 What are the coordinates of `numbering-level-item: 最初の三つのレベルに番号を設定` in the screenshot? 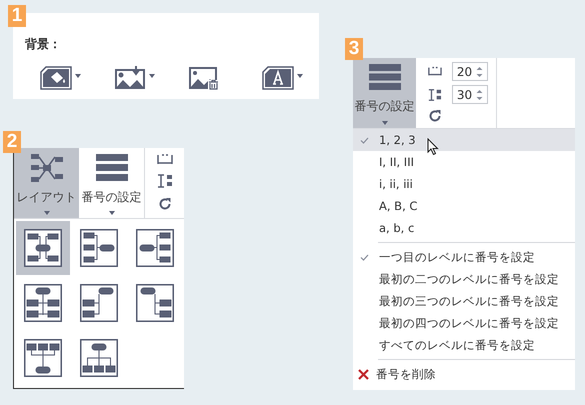 It's located at (464, 301).